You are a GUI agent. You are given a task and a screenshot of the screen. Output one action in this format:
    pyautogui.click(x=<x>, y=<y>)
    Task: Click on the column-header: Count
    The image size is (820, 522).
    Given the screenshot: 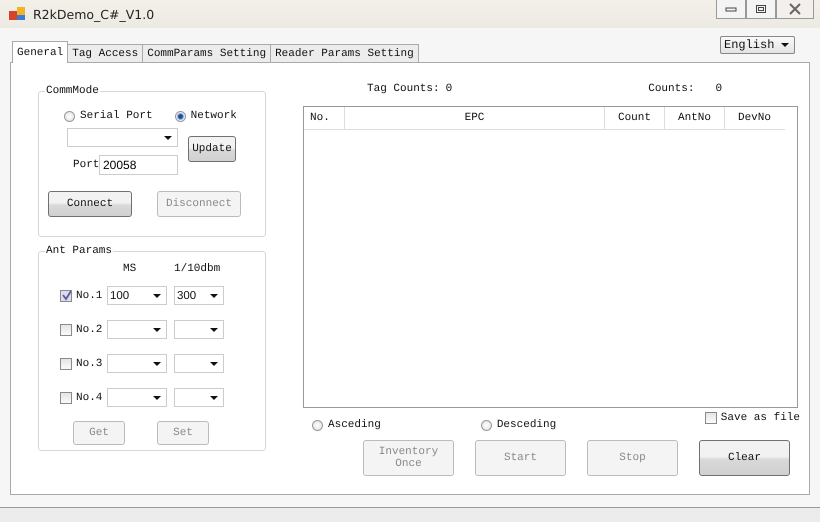 What is the action you would take?
    pyautogui.click(x=634, y=118)
    